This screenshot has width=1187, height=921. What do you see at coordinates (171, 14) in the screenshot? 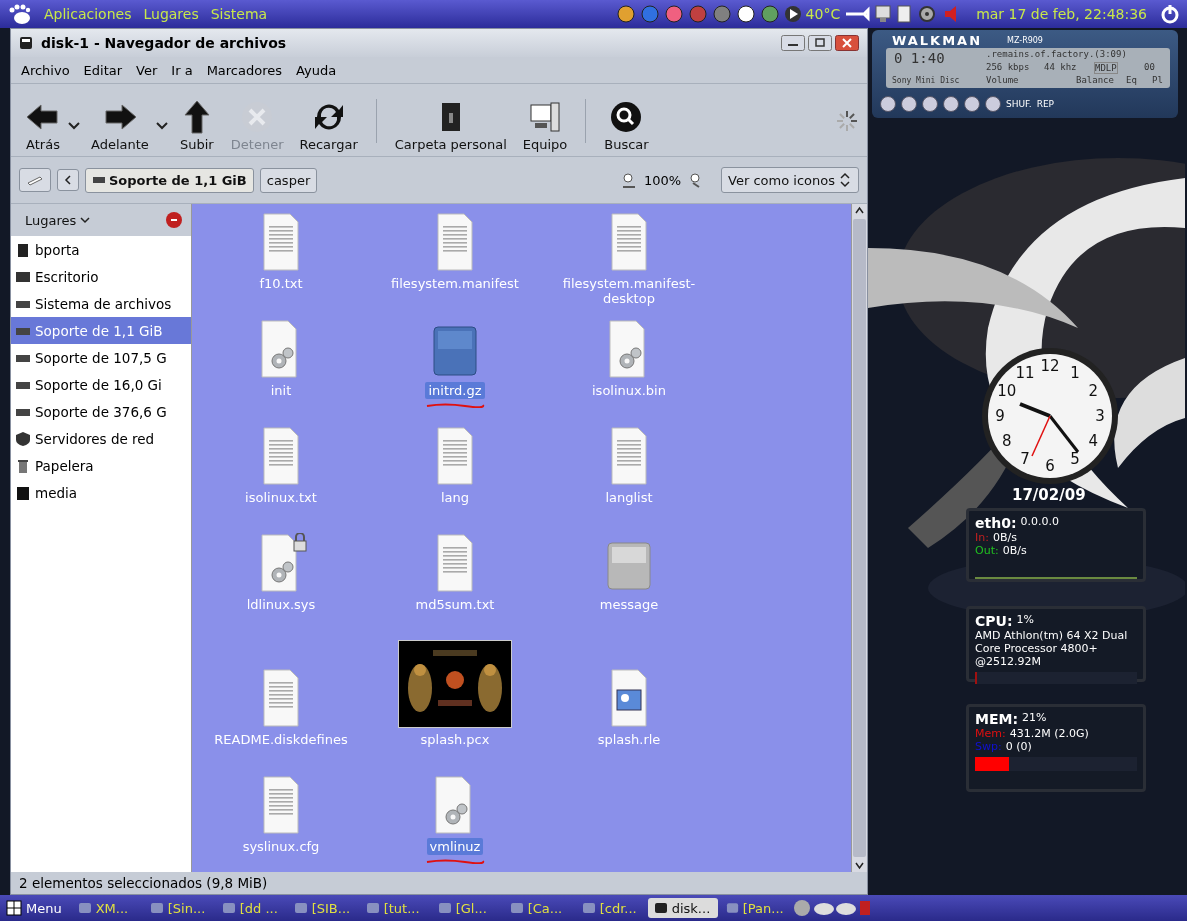
I see `panel-menu: Lugares` at bounding box center [171, 14].